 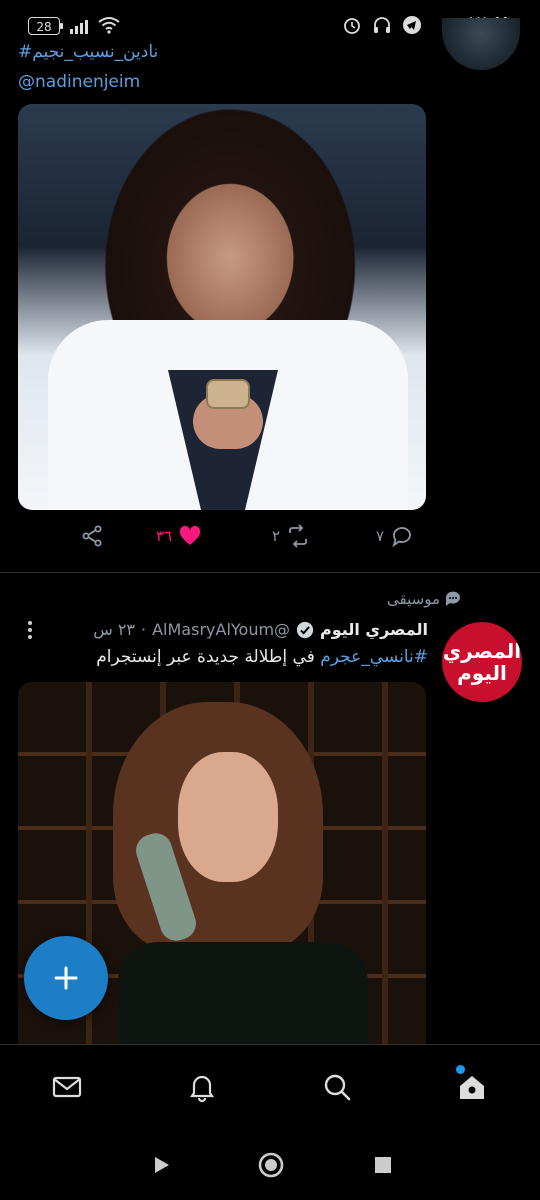 I want to click on share-icon, so click(x=92, y=536).